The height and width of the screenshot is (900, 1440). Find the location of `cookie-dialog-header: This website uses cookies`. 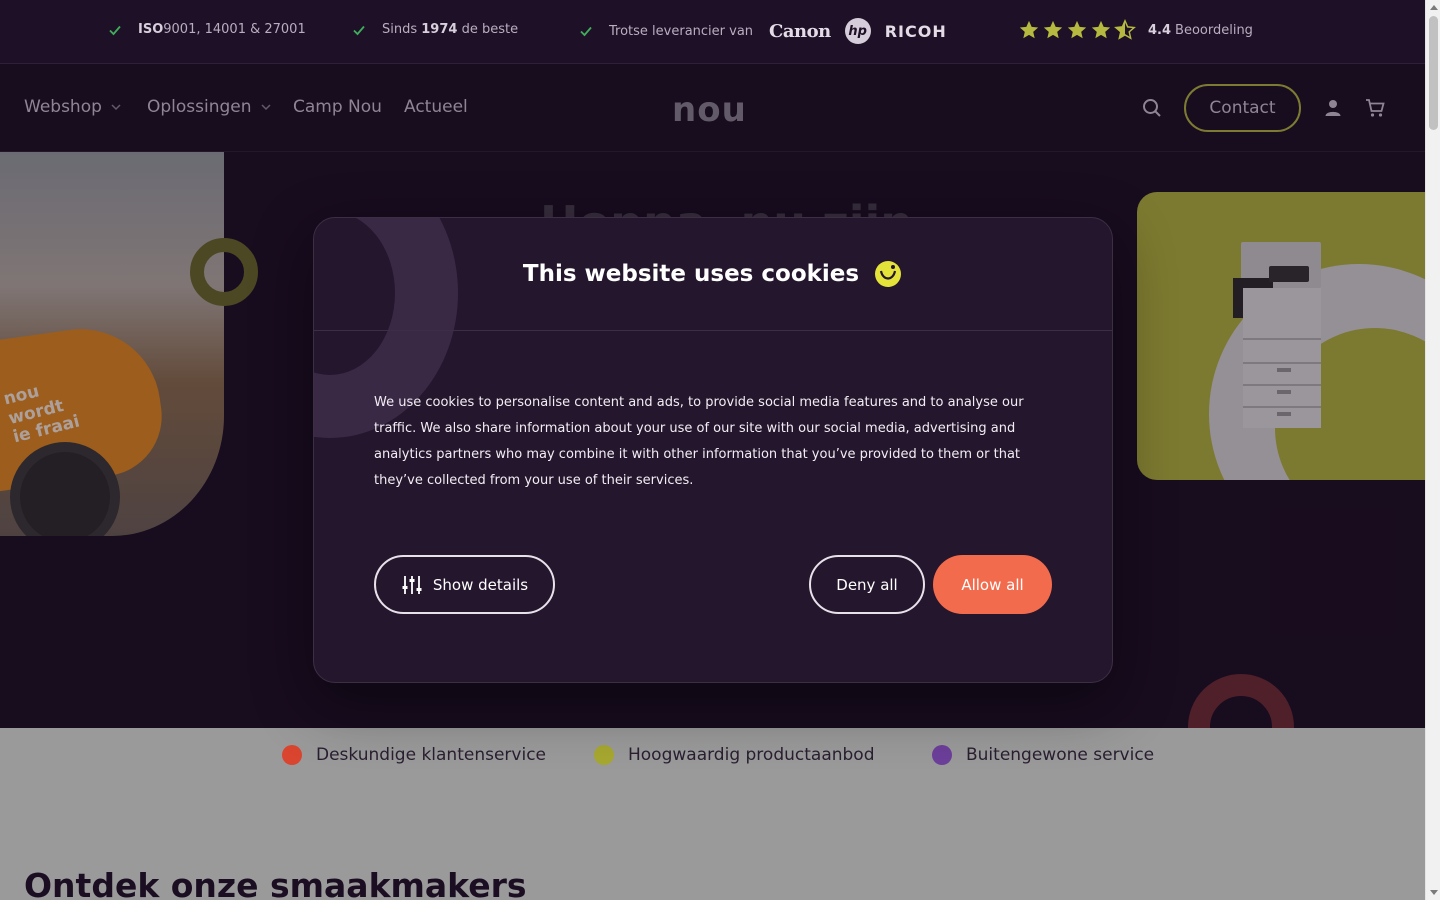

cookie-dialog-header: This website uses cookies is located at coordinates (713, 274).